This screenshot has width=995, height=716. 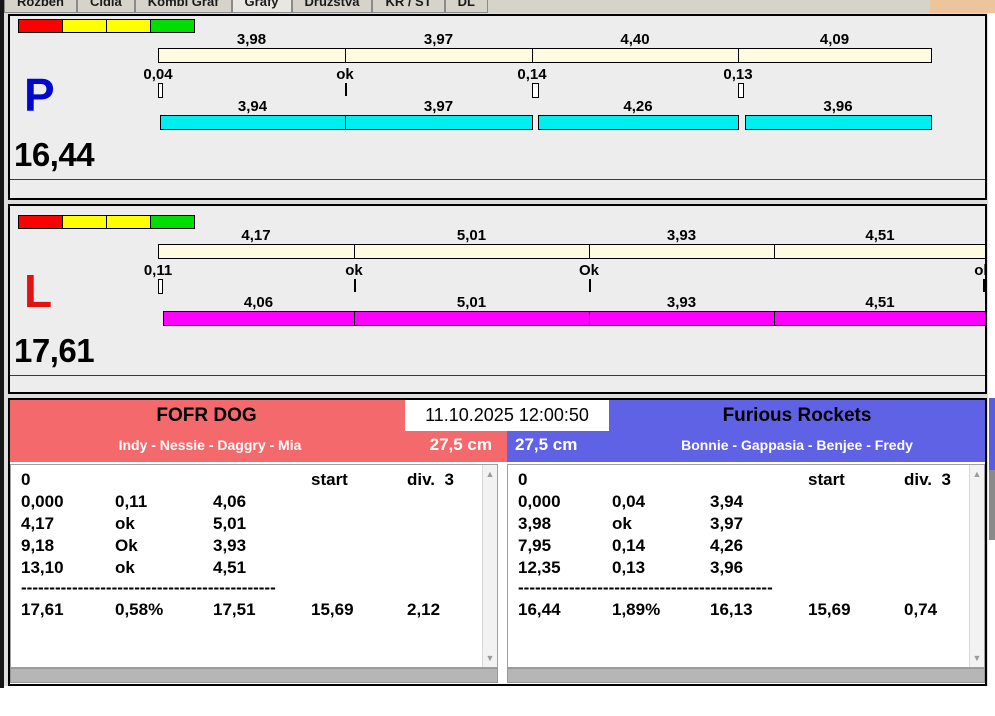 I want to click on table-cell: 0,04, so click(x=629, y=501).